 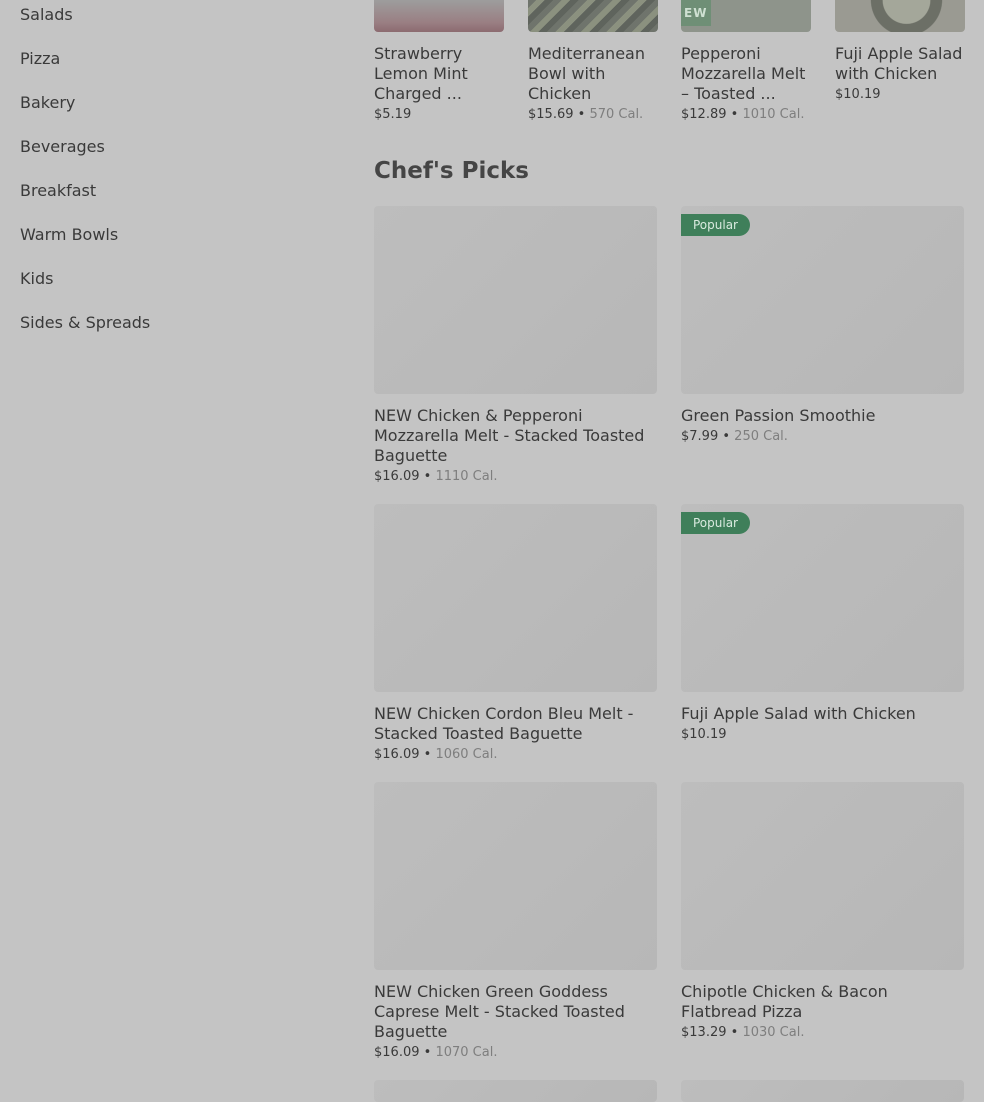 I want to click on sidebar-item-breakfast: Breakfast, so click(x=58, y=190).